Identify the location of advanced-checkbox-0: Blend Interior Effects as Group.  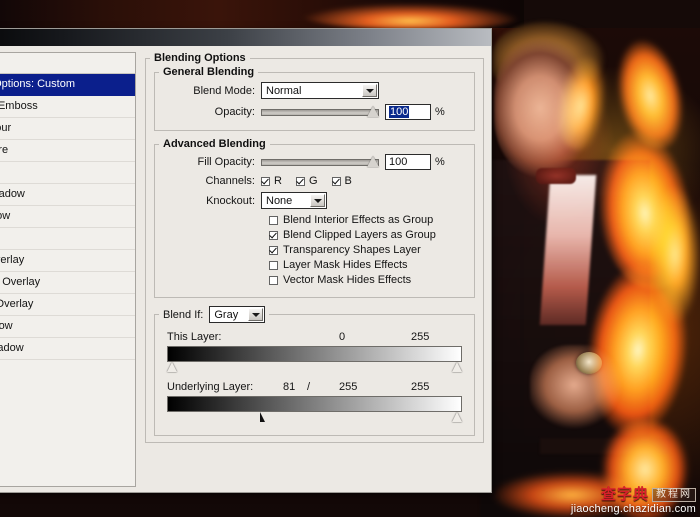
(367, 220).